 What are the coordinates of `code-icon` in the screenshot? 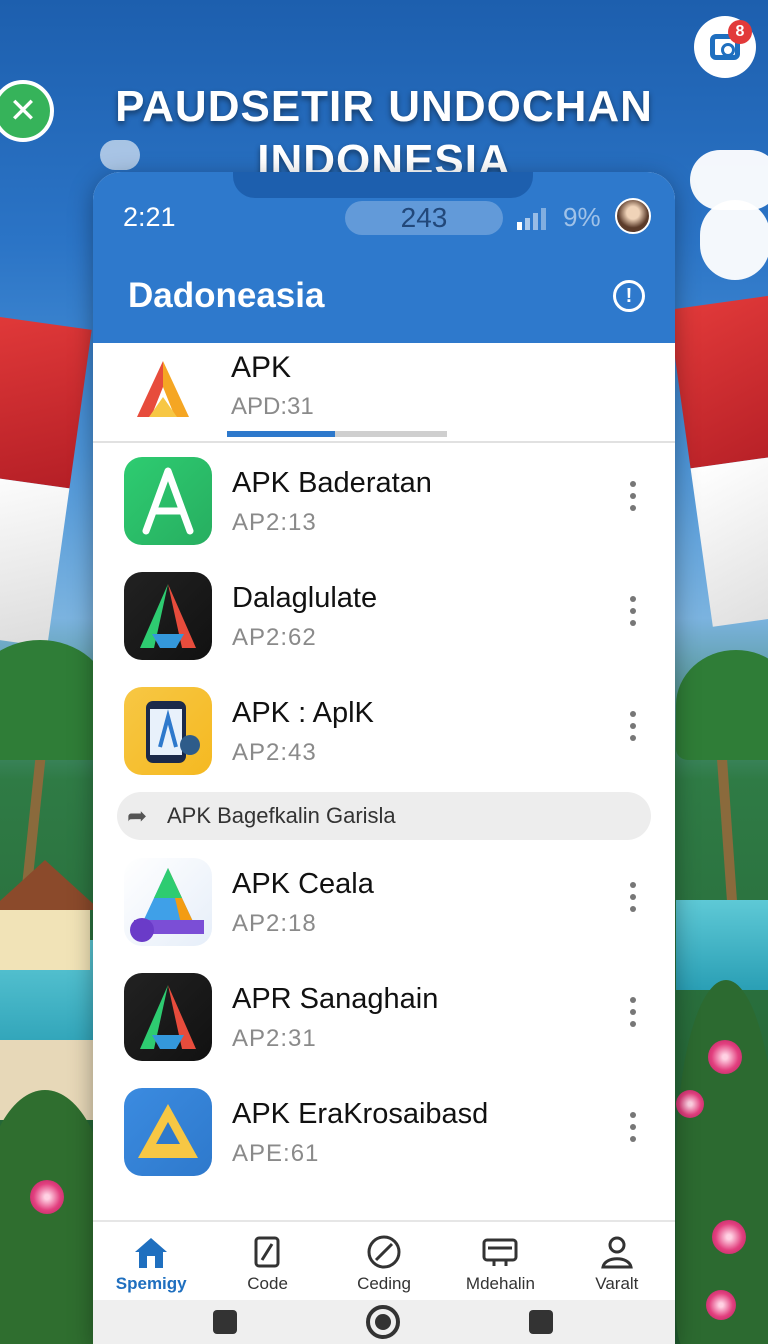 It's located at (268, 1252).